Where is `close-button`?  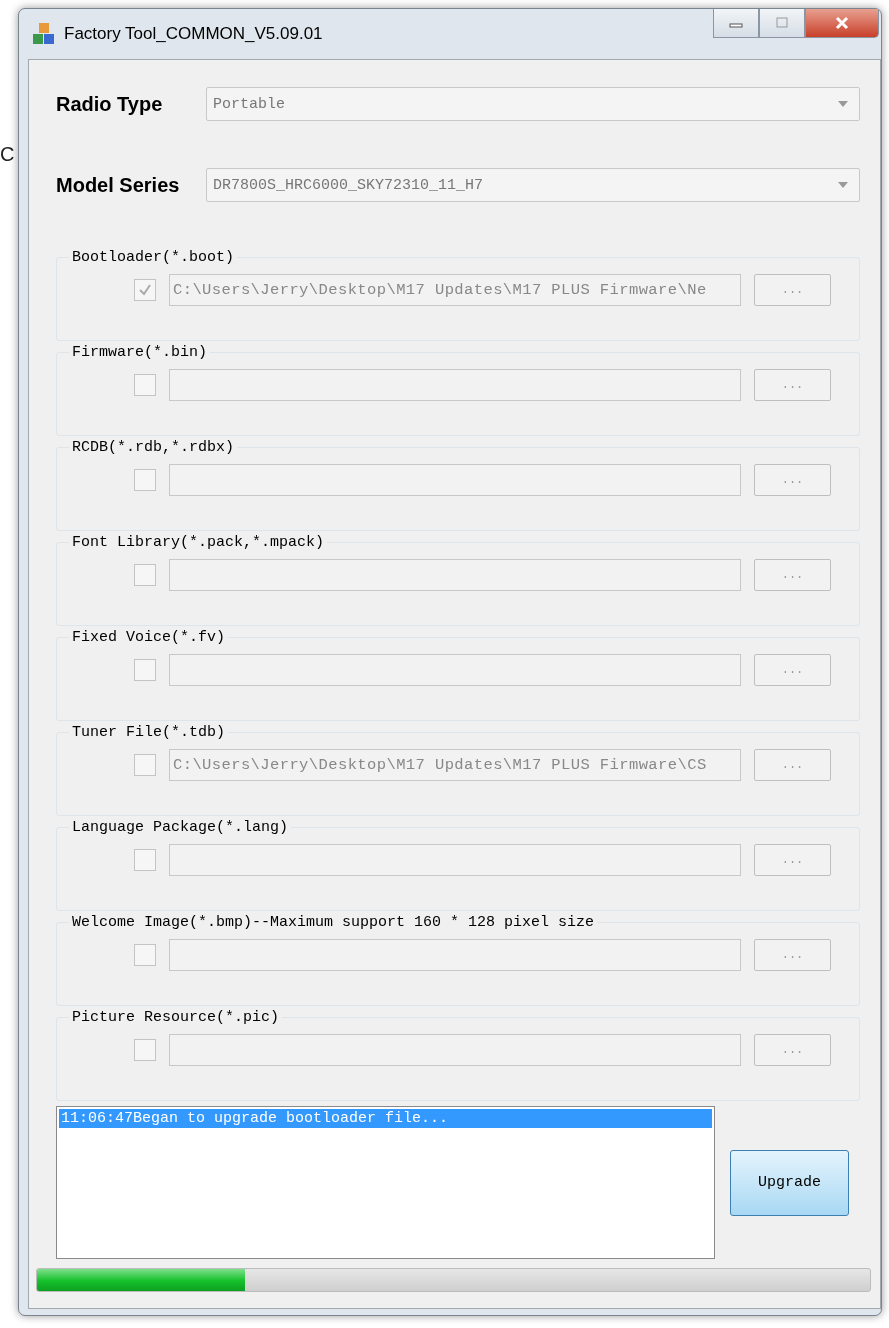 close-button is located at coordinates (842, 23).